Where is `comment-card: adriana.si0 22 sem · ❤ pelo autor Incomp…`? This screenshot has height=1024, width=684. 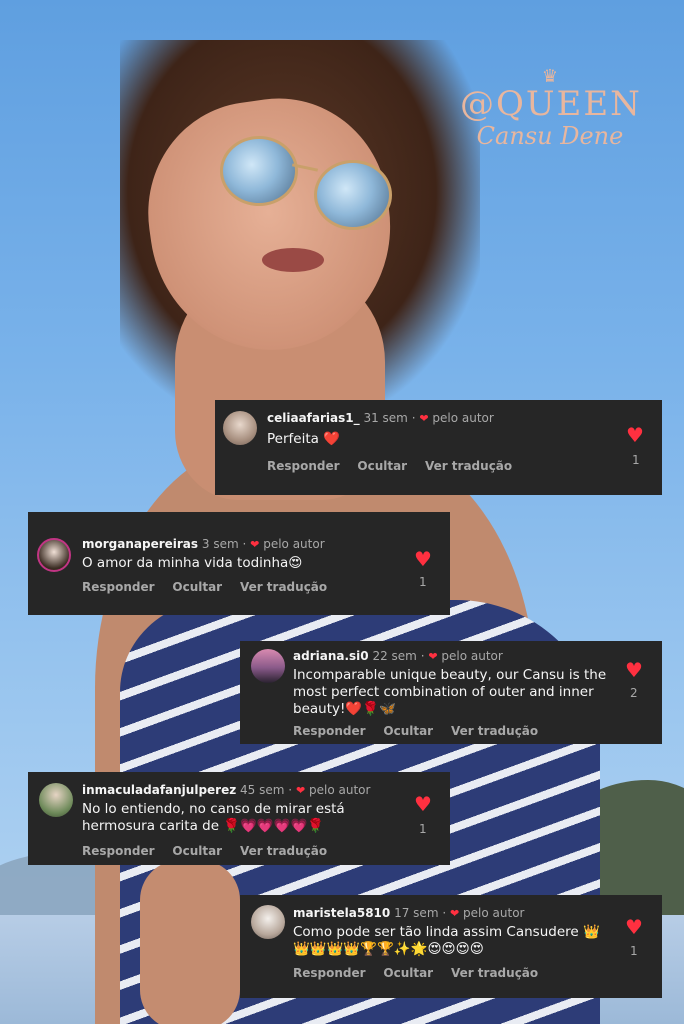
comment-card: adriana.si0 22 sem · ❤ pelo autor Incomp… is located at coordinates (451, 692).